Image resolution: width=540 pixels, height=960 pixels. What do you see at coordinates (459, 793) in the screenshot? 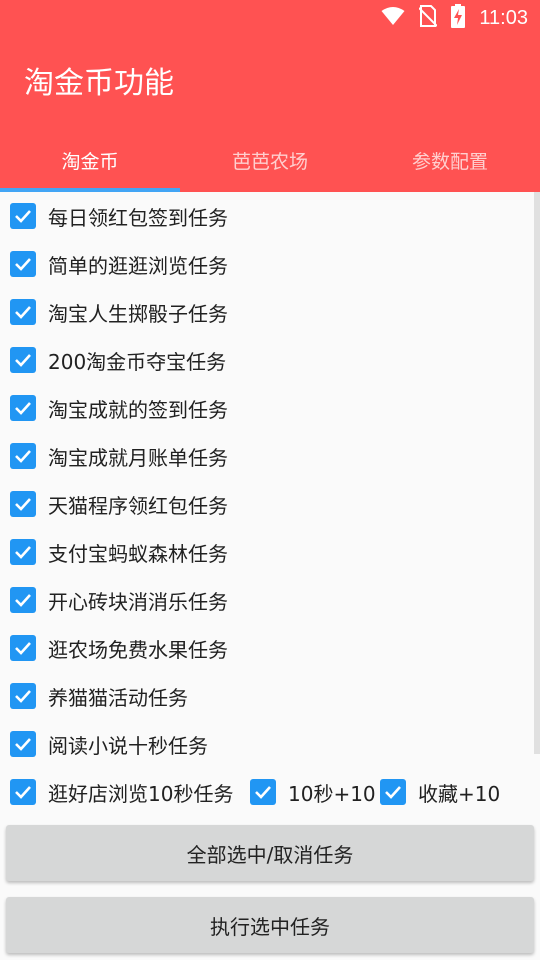
I see `option-label: 收藏+10` at bounding box center [459, 793].